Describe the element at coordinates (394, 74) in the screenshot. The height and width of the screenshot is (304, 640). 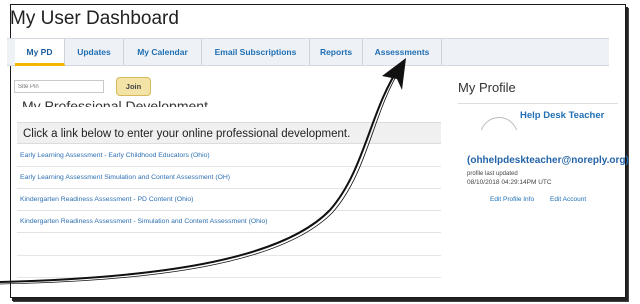
I see `arrow-head` at that location.